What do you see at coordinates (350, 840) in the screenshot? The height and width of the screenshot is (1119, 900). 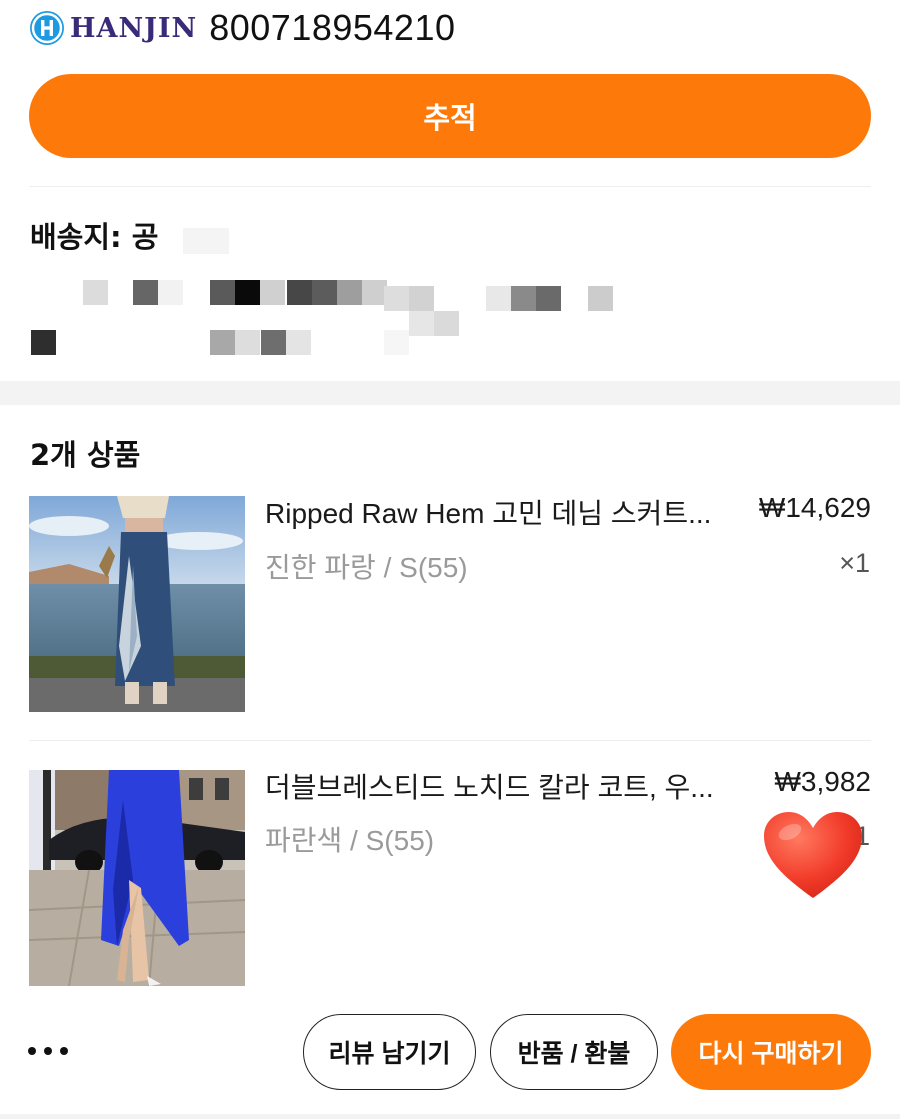 I see `product-variant: 파란색 / S(55)` at bounding box center [350, 840].